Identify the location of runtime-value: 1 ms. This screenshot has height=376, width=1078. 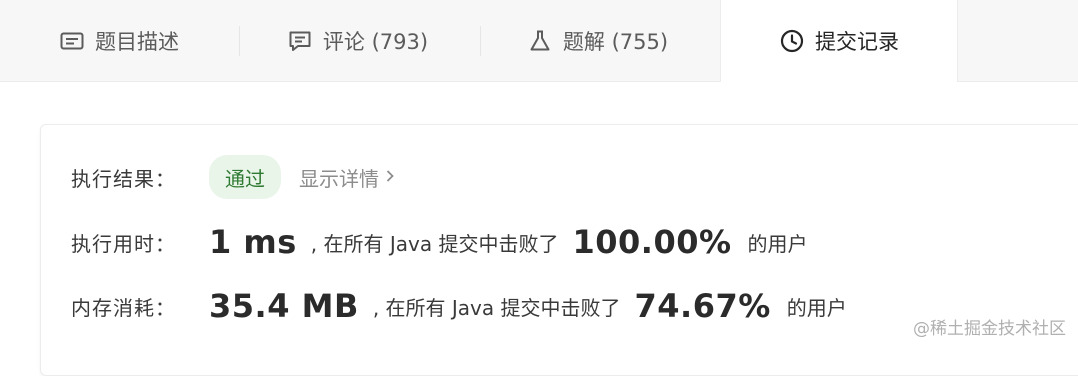
(253, 242).